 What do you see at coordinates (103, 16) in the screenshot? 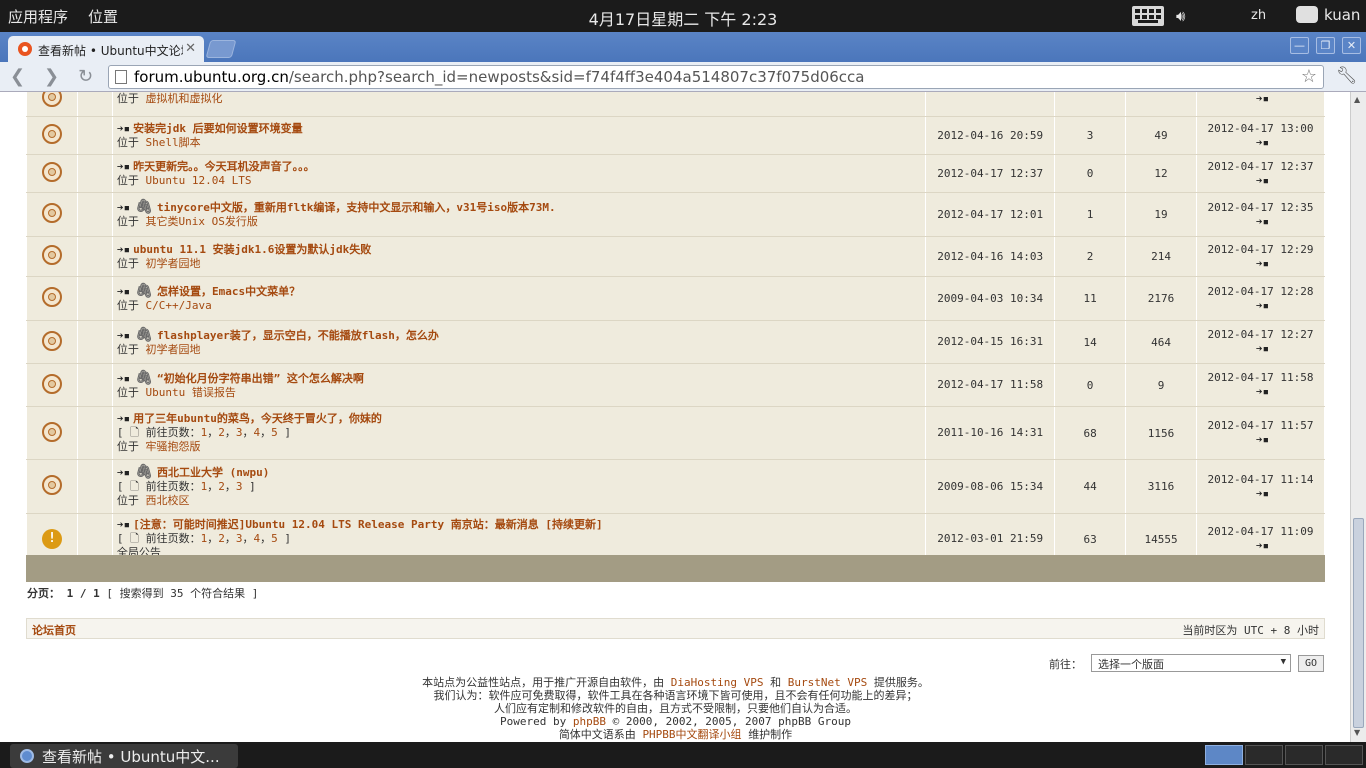
I see `places-menu: 位置` at bounding box center [103, 16].